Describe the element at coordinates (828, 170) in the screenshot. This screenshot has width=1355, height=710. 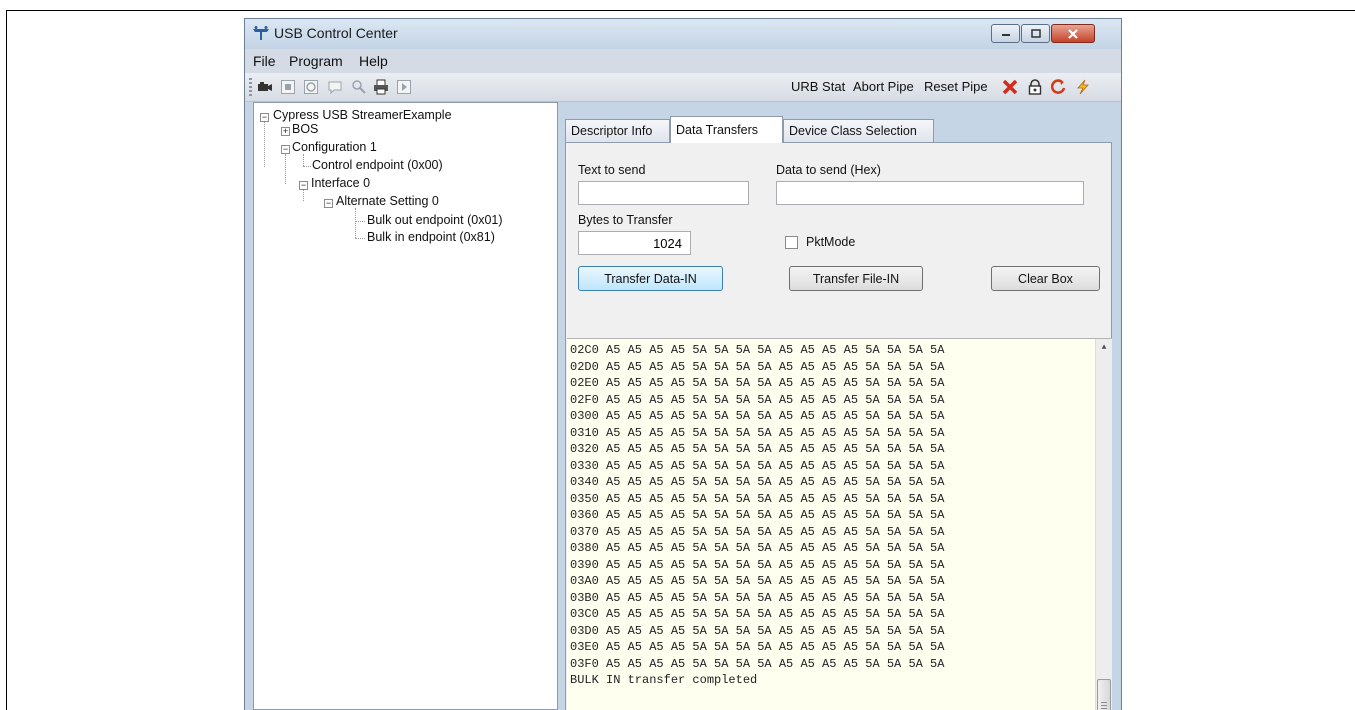
I see `hex-to-send-label: Data to send (Hex)` at that location.